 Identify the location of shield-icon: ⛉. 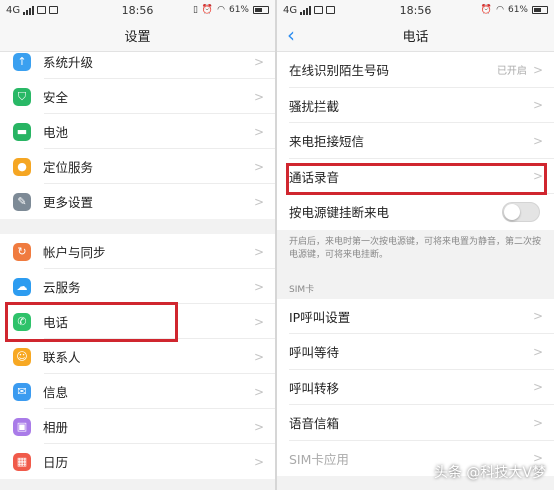
(22, 96).